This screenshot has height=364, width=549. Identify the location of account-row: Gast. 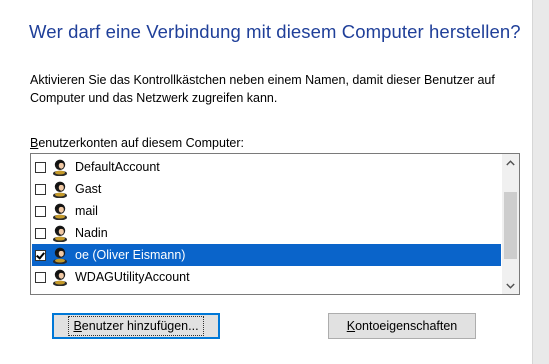
(266, 189).